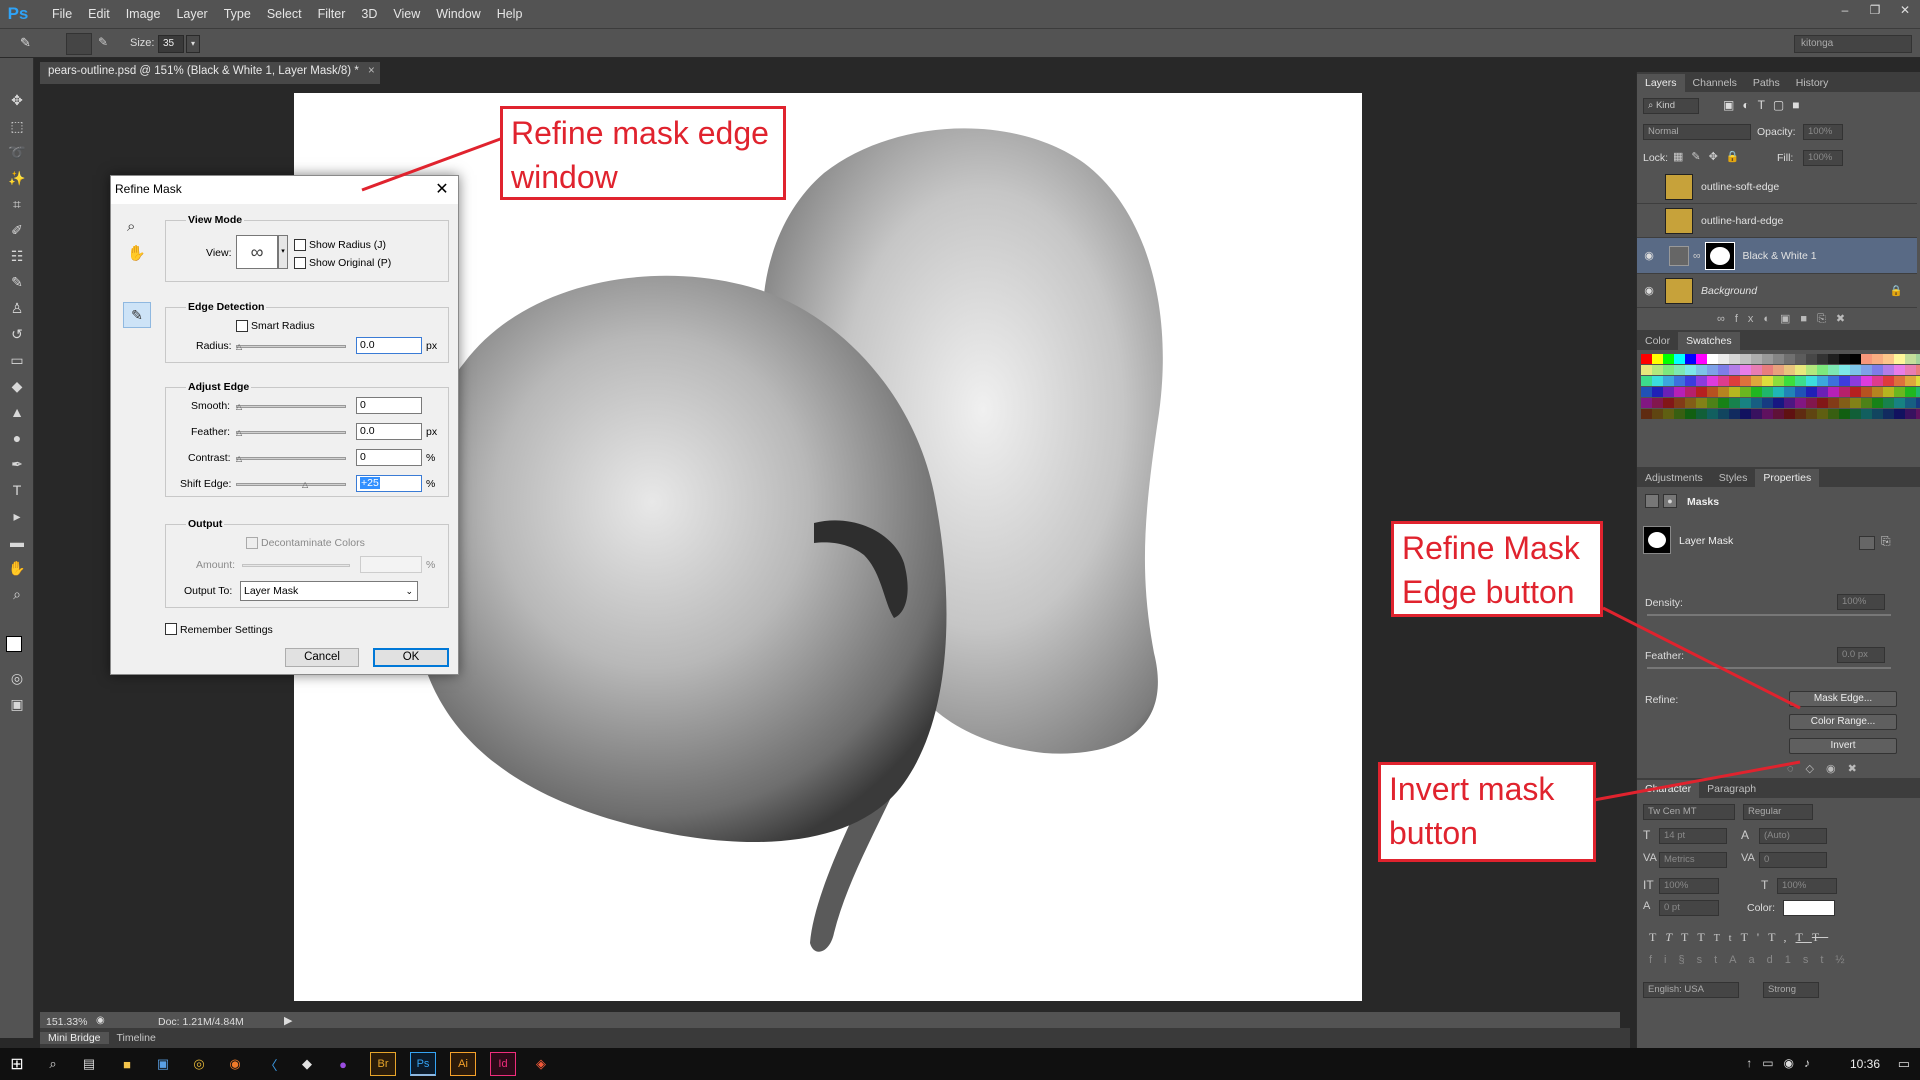  Describe the element at coordinates (127, 1064) in the screenshot. I see `file-explorer-icon: ■` at that location.